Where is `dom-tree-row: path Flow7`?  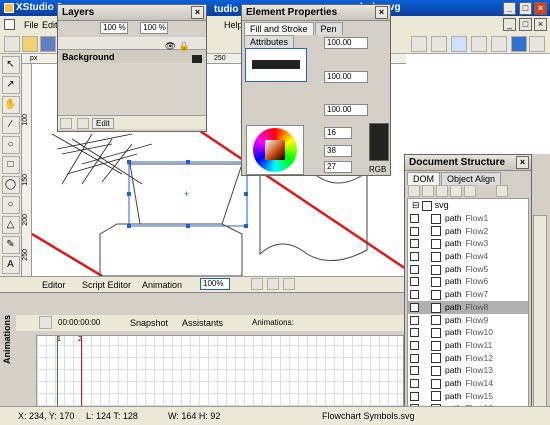 dom-tree-row: path Flow7 is located at coordinates (468, 294).